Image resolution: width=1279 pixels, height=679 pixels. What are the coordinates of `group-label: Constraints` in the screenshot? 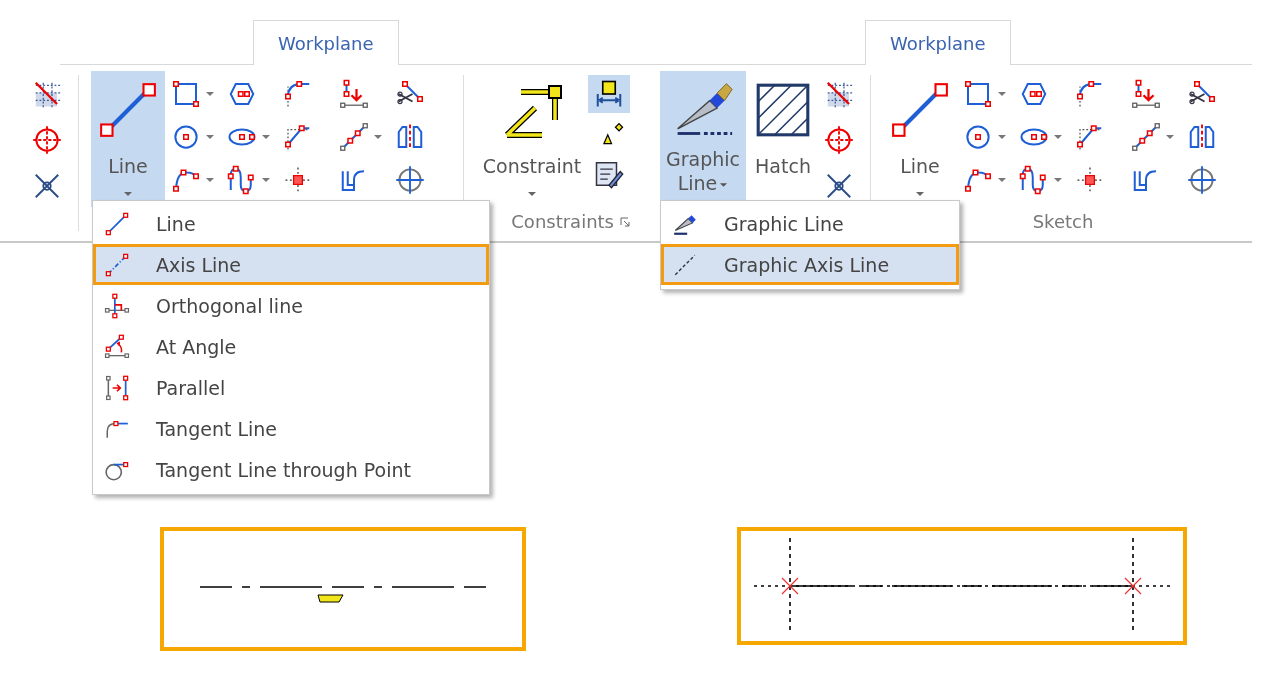 It's located at (562, 221).